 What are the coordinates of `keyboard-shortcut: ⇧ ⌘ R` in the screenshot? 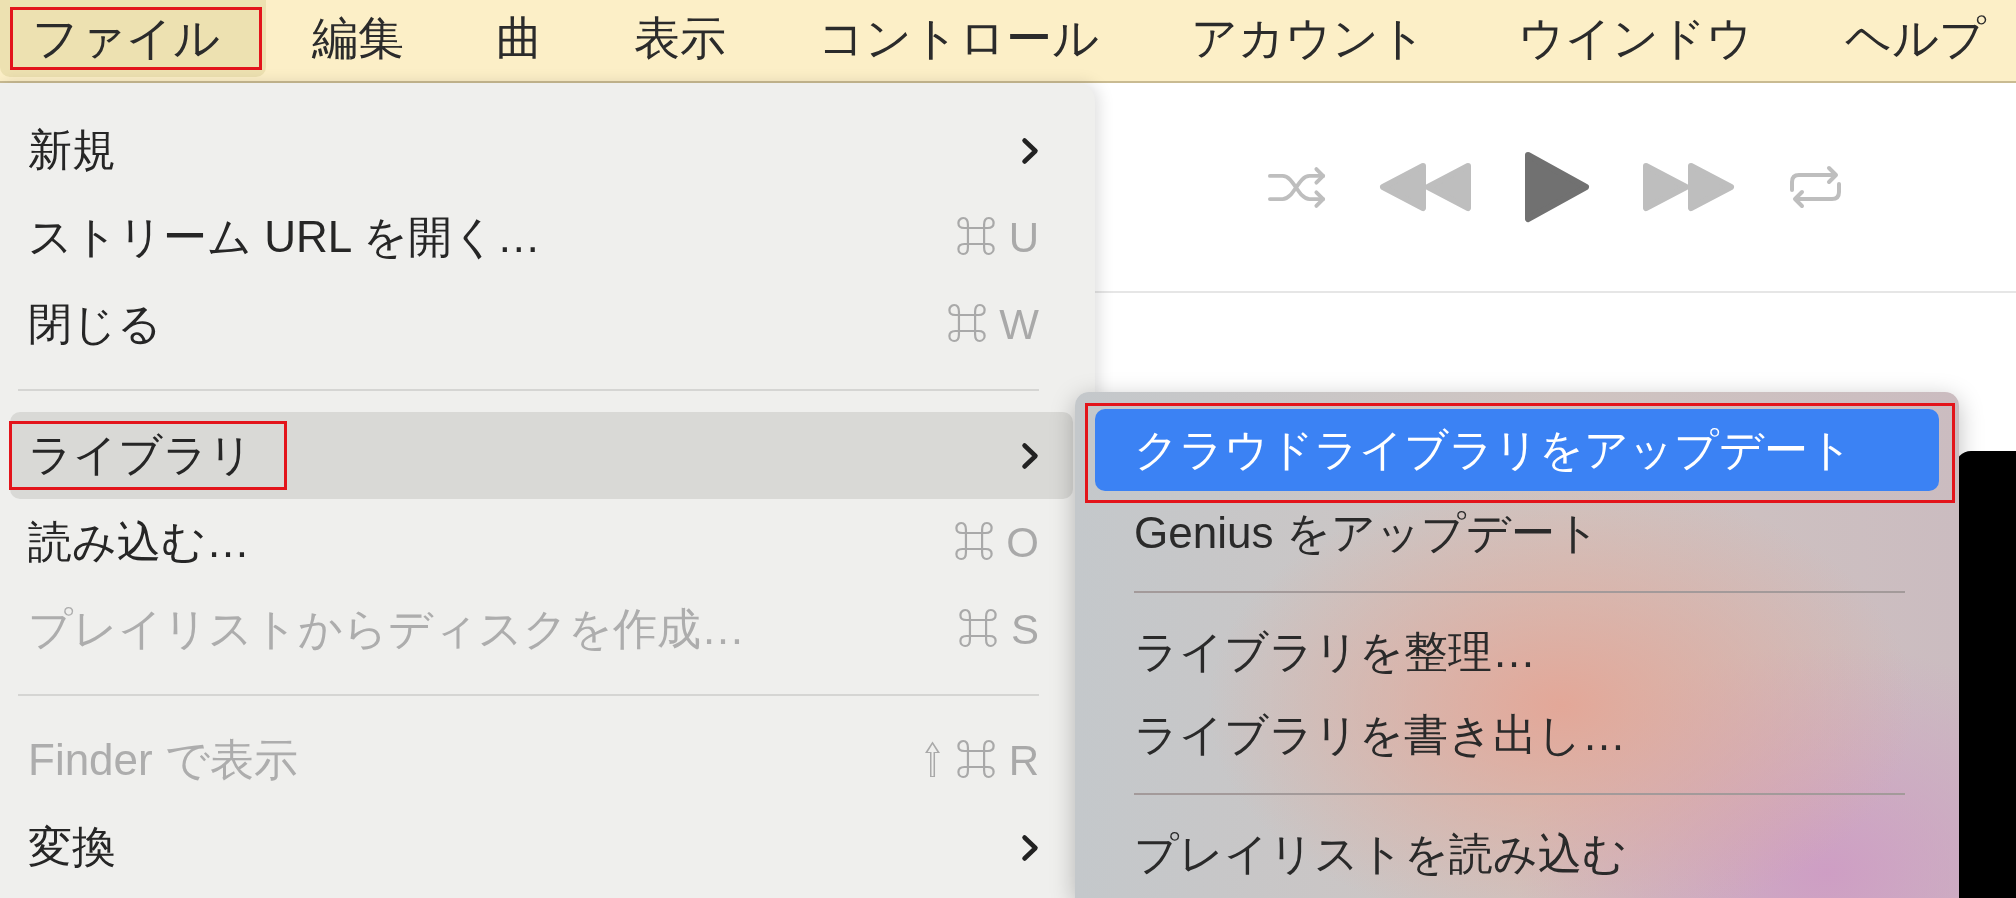 It's located at (980, 761).